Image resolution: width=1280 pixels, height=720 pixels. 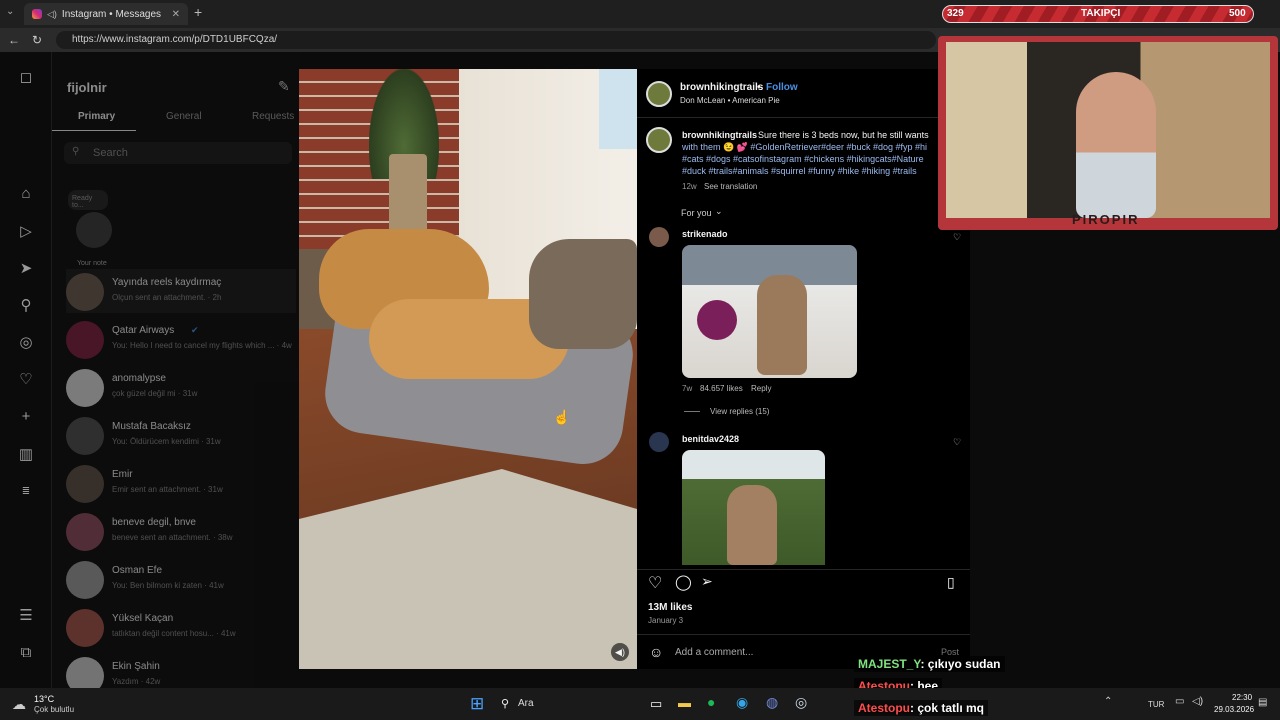 What do you see at coordinates (1179, 701) in the screenshot?
I see `network-icon: ▭` at bounding box center [1179, 701].